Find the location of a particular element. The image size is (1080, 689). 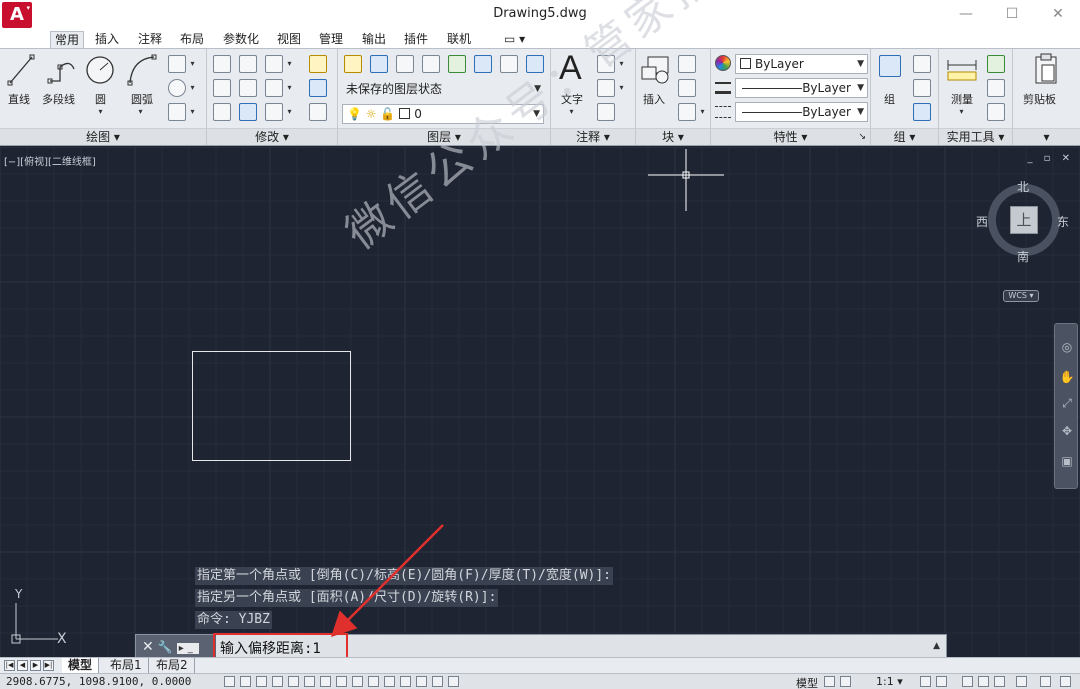

edit-attributes-icon is located at coordinates (687, 112).